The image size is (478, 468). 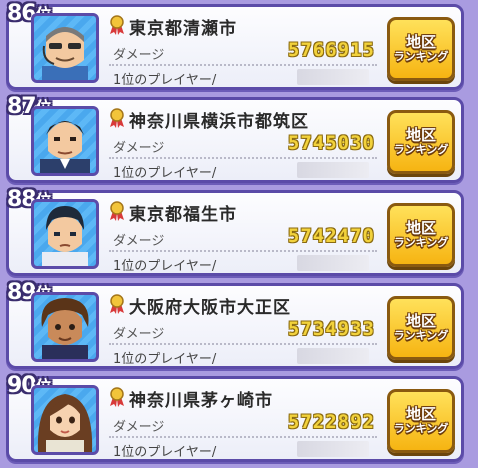 I want to click on boy-short-hair-icon, so click(x=65, y=236).